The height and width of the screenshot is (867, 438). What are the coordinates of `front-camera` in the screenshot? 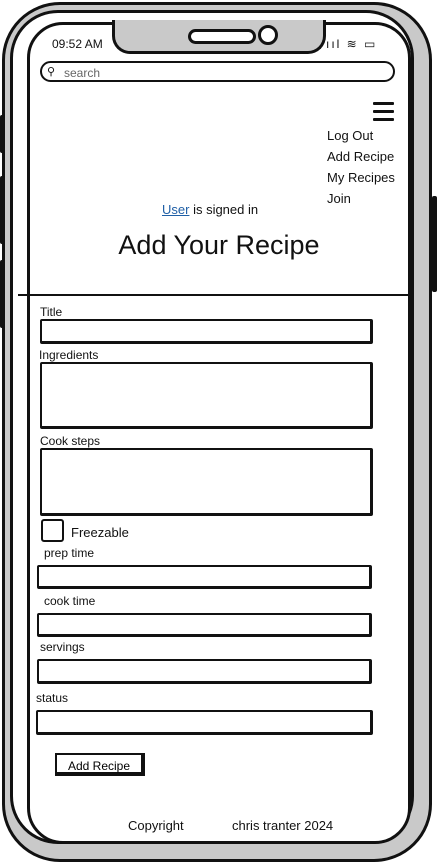 It's located at (268, 35).